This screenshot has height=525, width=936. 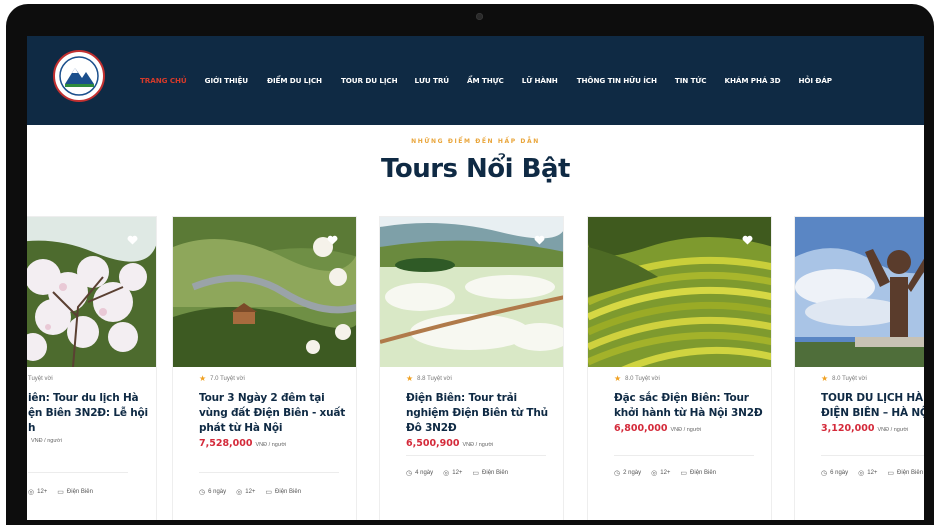 I want to click on price-row: 7,528,000 VNĐ / người, so click(x=274, y=443).